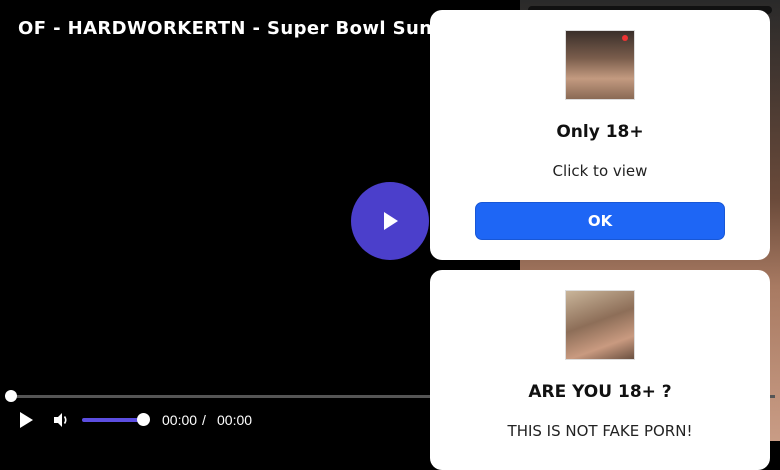  I want to click on progress-handle, so click(11, 396).